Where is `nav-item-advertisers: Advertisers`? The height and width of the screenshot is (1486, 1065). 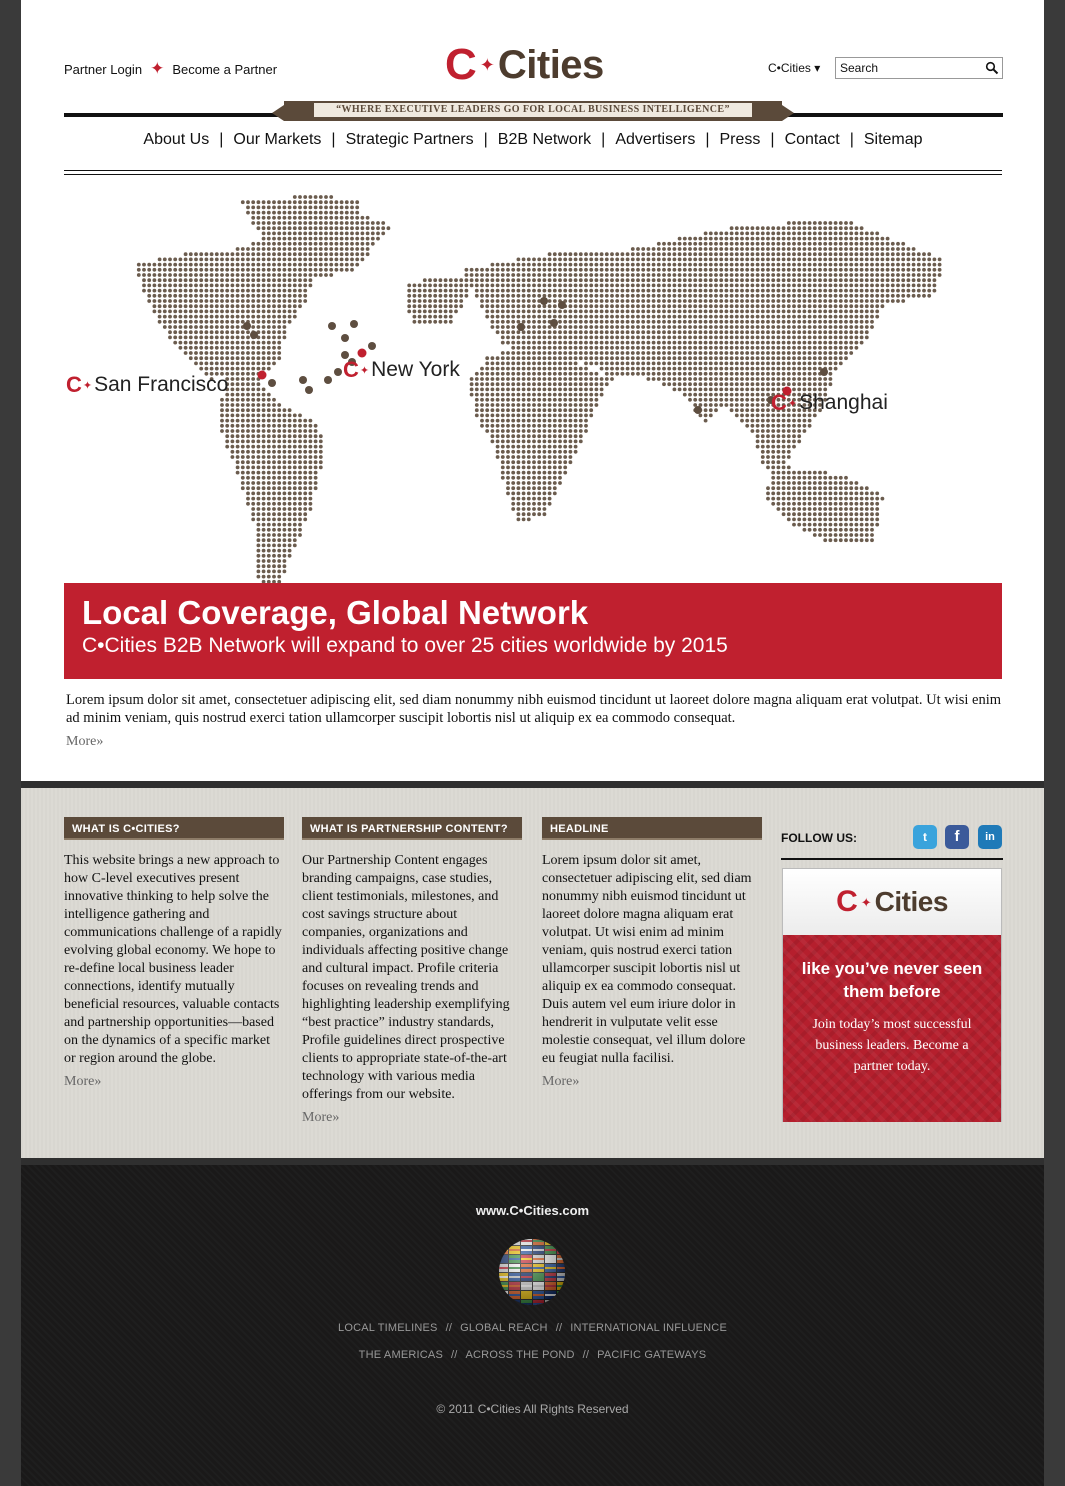 nav-item-advertisers: Advertisers is located at coordinates (655, 139).